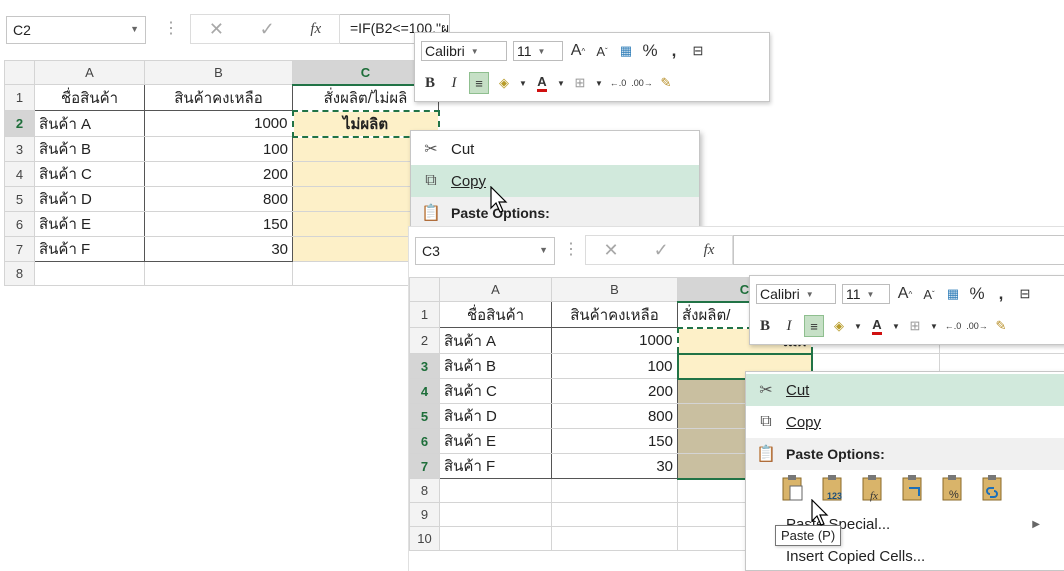 Image resolution: width=1064 pixels, height=571 pixels. Describe the element at coordinates (873, 488) in the screenshot. I see `paste-formulas-icon: fx` at that location.